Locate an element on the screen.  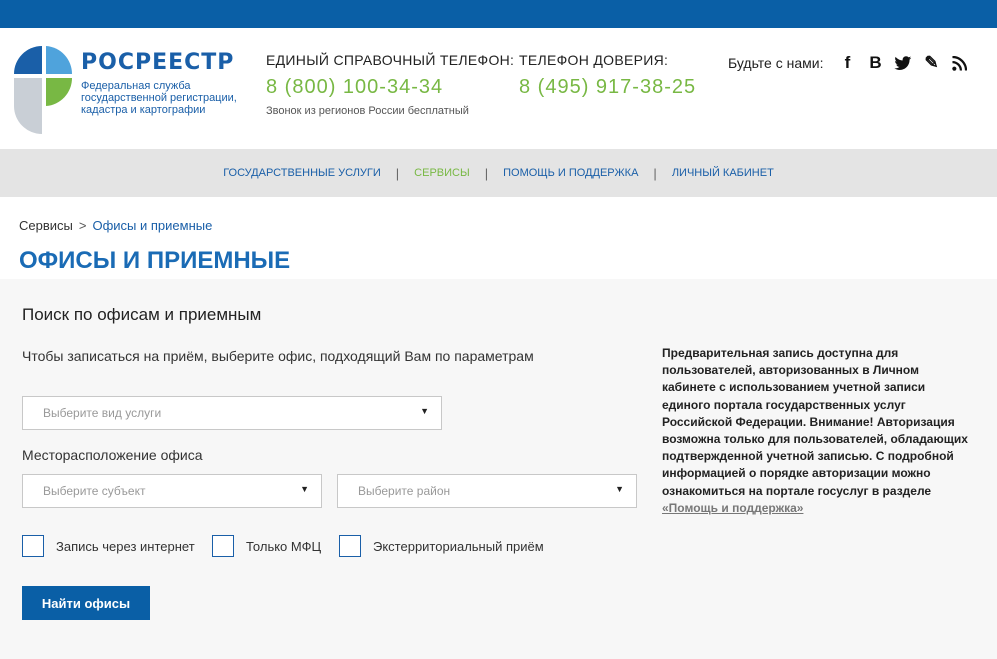
top-color-bar is located at coordinates (498, 14).